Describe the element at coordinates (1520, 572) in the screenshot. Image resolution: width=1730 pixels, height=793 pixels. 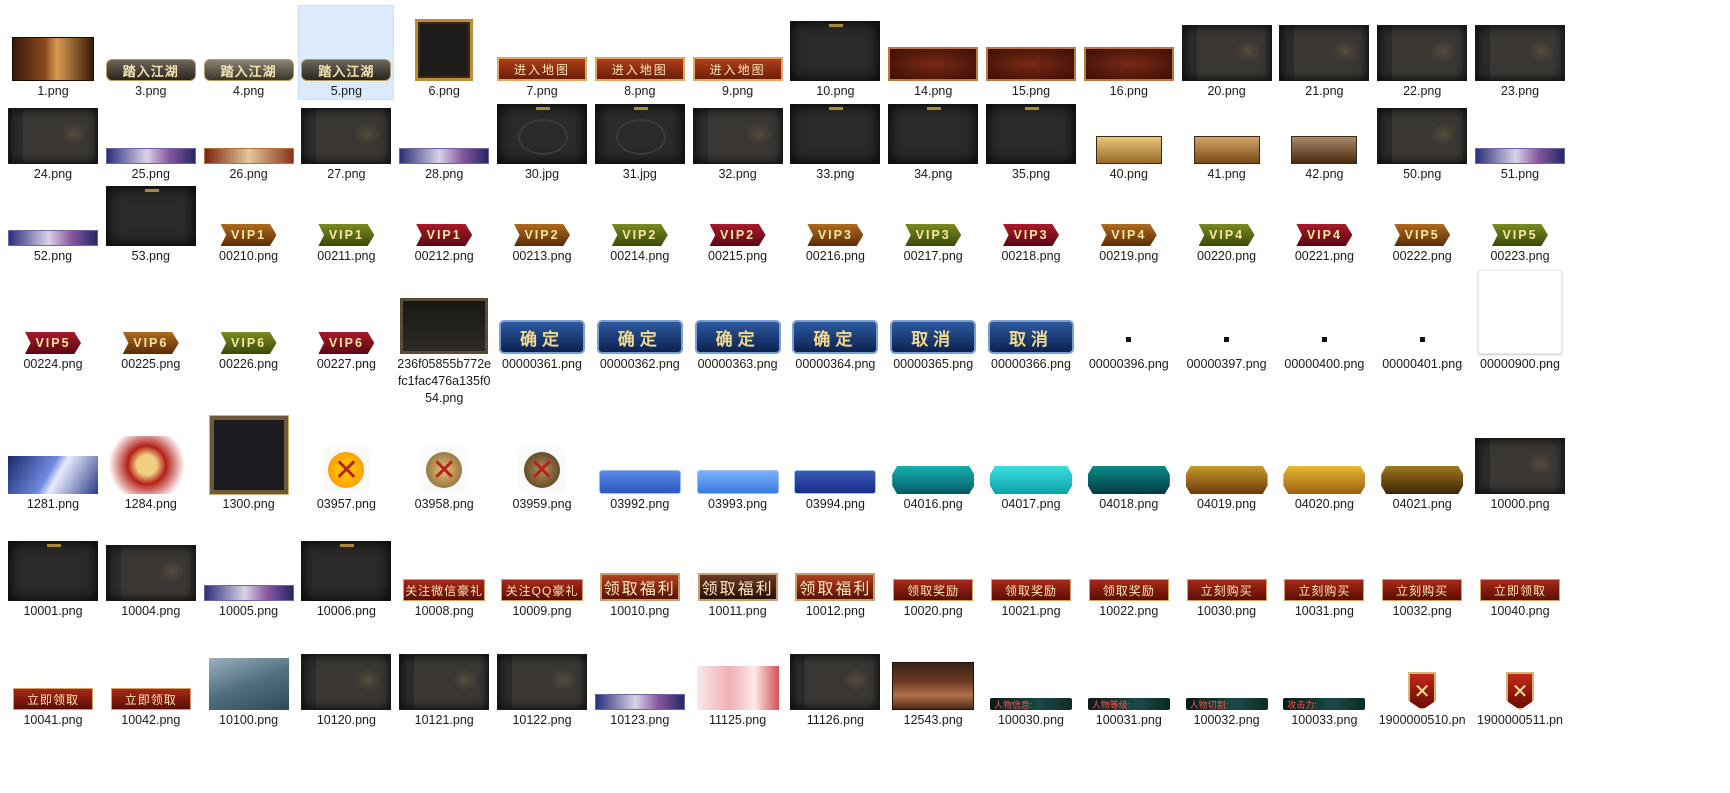
I see `file-item: 立即领取 10040.png` at that location.